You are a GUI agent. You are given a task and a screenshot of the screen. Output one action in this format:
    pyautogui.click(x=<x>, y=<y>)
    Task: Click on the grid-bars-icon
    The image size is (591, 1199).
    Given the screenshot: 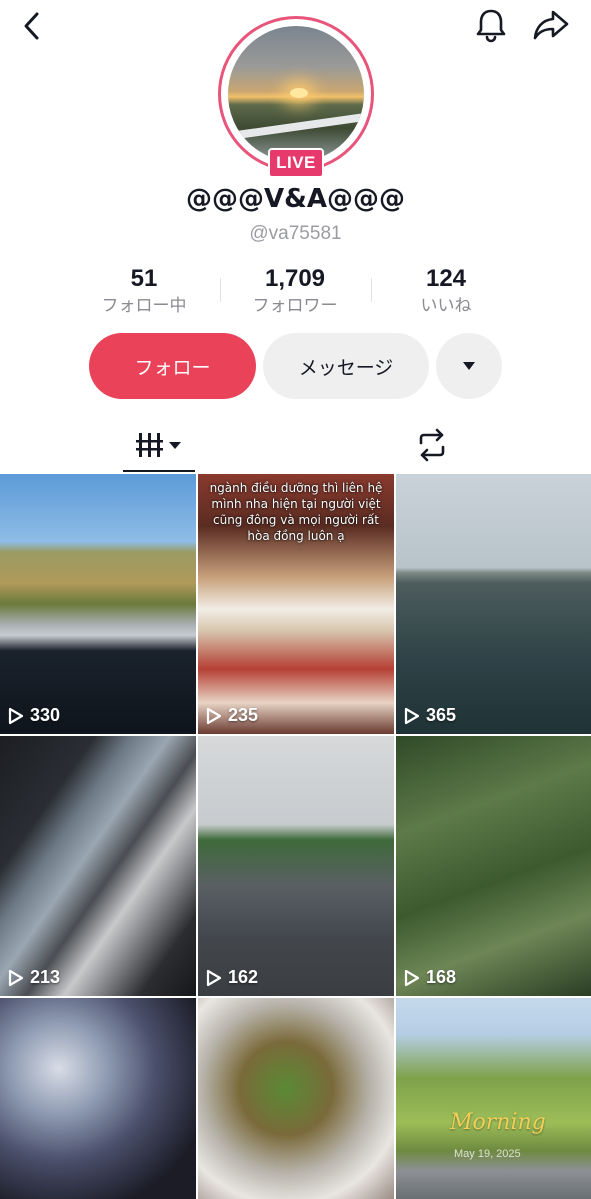 What is the action you would take?
    pyautogui.click(x=158, y=445)
    